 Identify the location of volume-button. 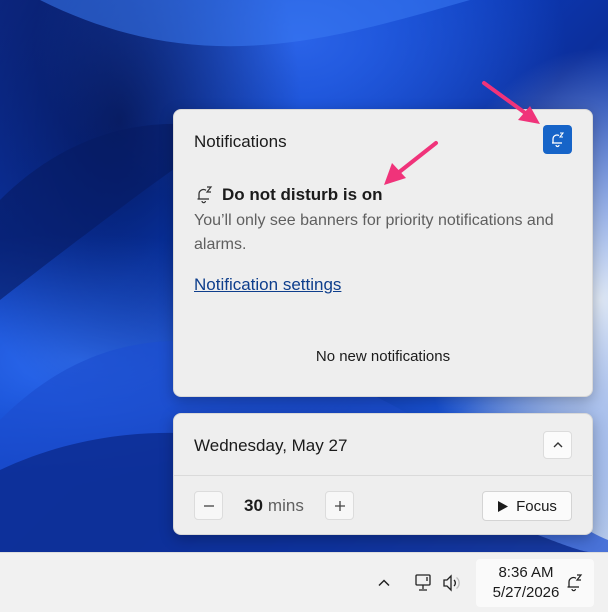
(452, 583).